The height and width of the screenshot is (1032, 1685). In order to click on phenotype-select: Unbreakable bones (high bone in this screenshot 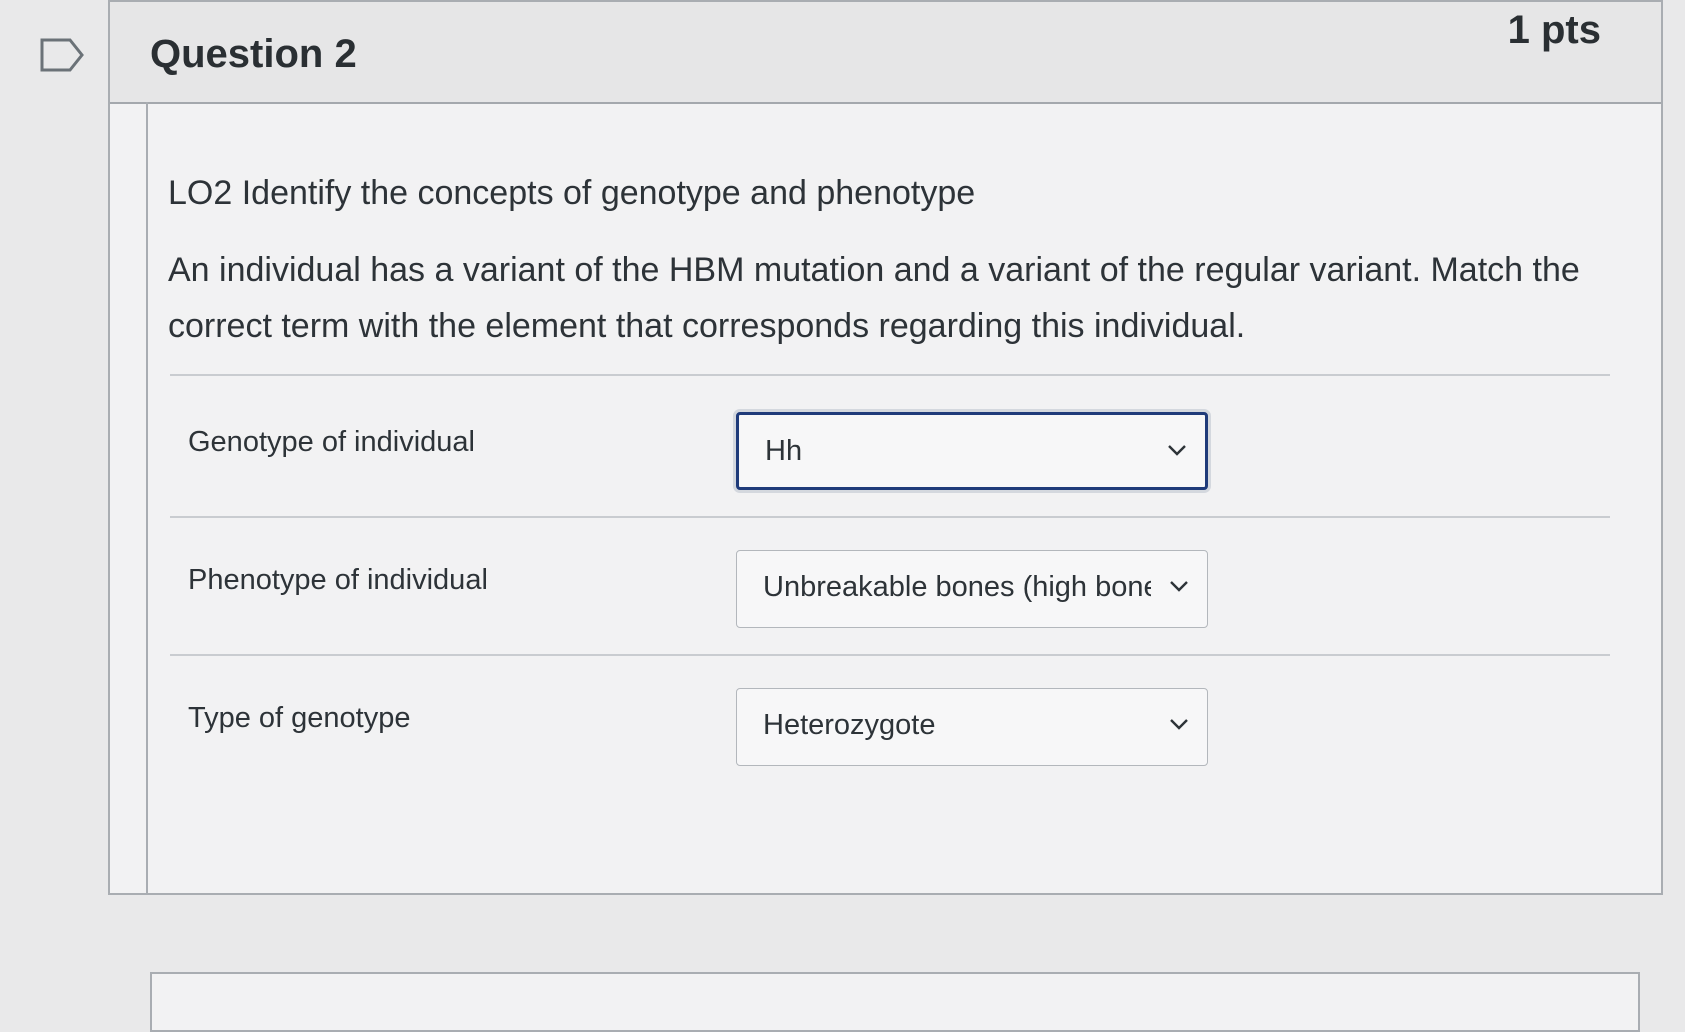, I will do `click(972, 589)`.